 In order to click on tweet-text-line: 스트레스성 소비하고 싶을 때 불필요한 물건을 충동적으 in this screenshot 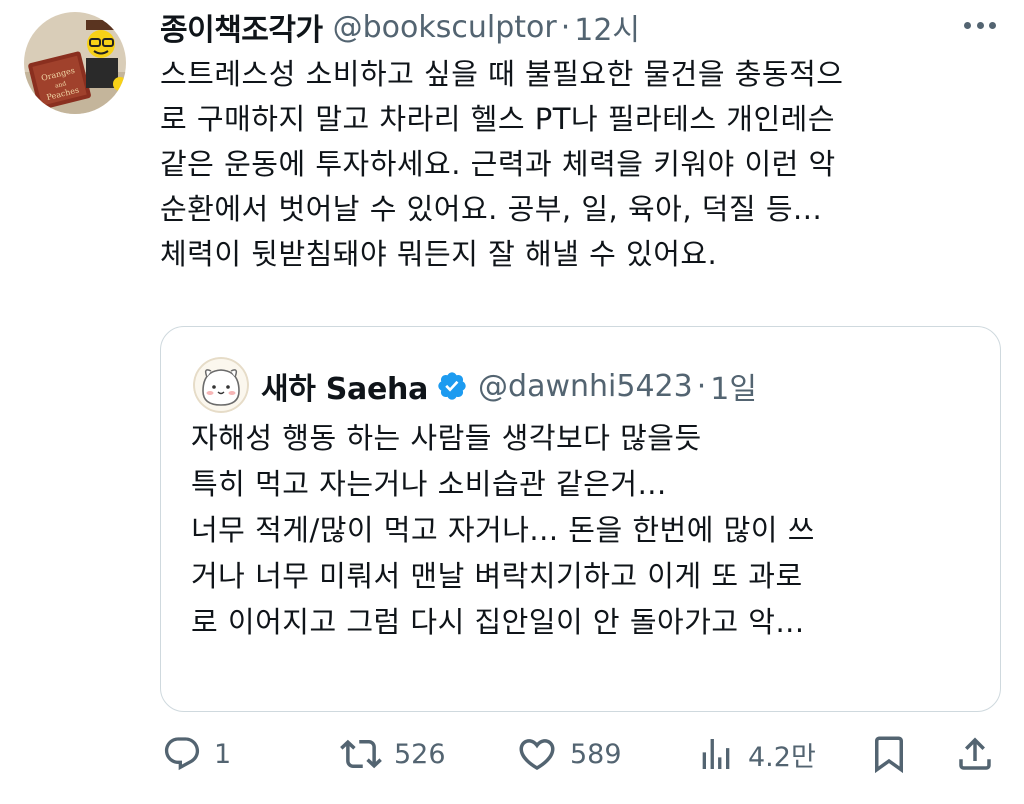, I will do `click(502, 74)`.